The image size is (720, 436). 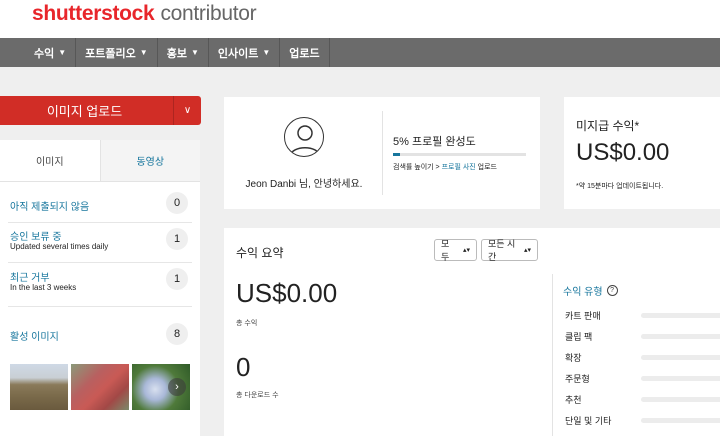 I want to click on stat-not-submitted: 아직 제출되지 않음 0, so click(x=100, y=204).